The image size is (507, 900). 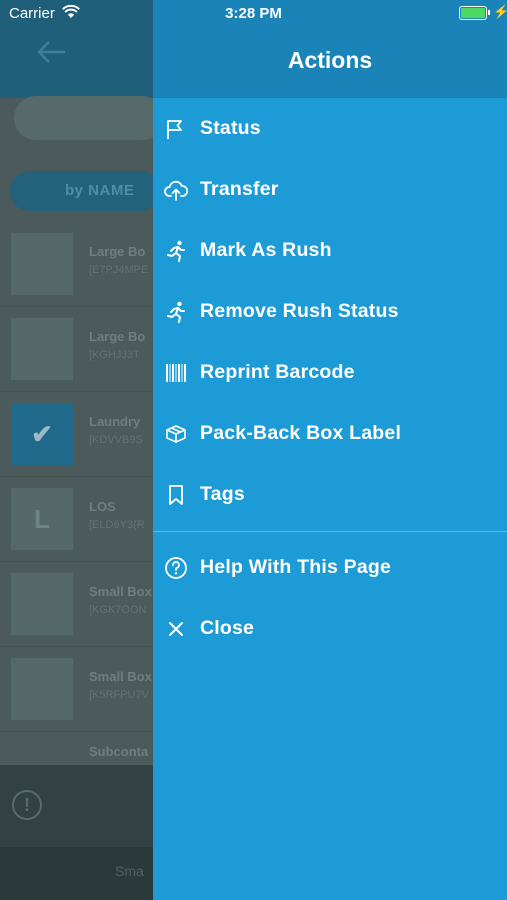 I want to click on warning-icon: !, so click(x=27, y=805).